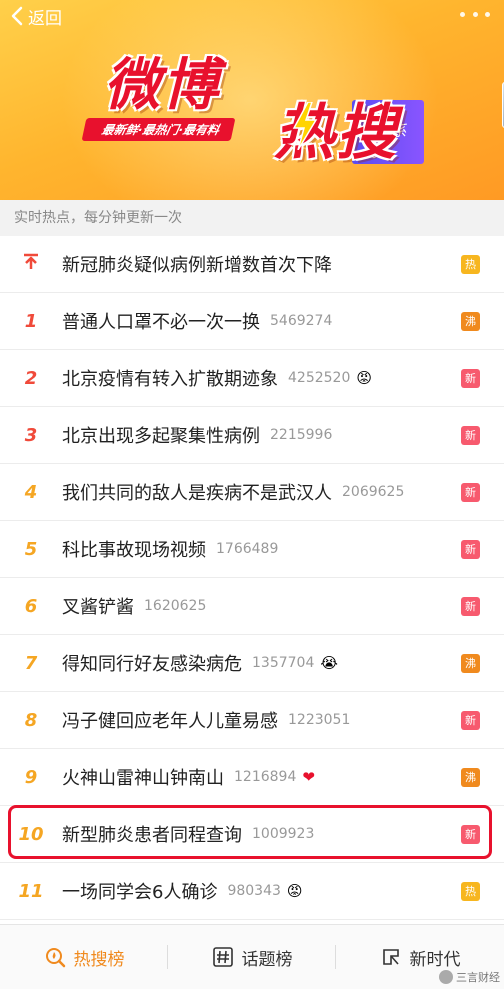  What do you see at coordinates (329, 663) in the screenshot?
I see `emoji-icon: 😭` at bounding box center [329, 663].